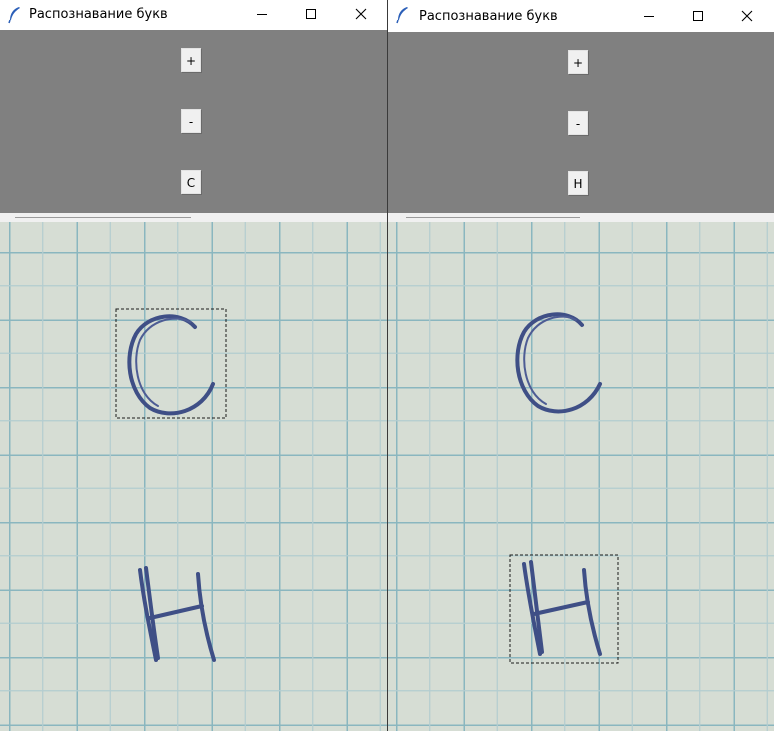 This screenshot has height=731, width=774. I want to click on control-panel: + - С, so click(193, 121).